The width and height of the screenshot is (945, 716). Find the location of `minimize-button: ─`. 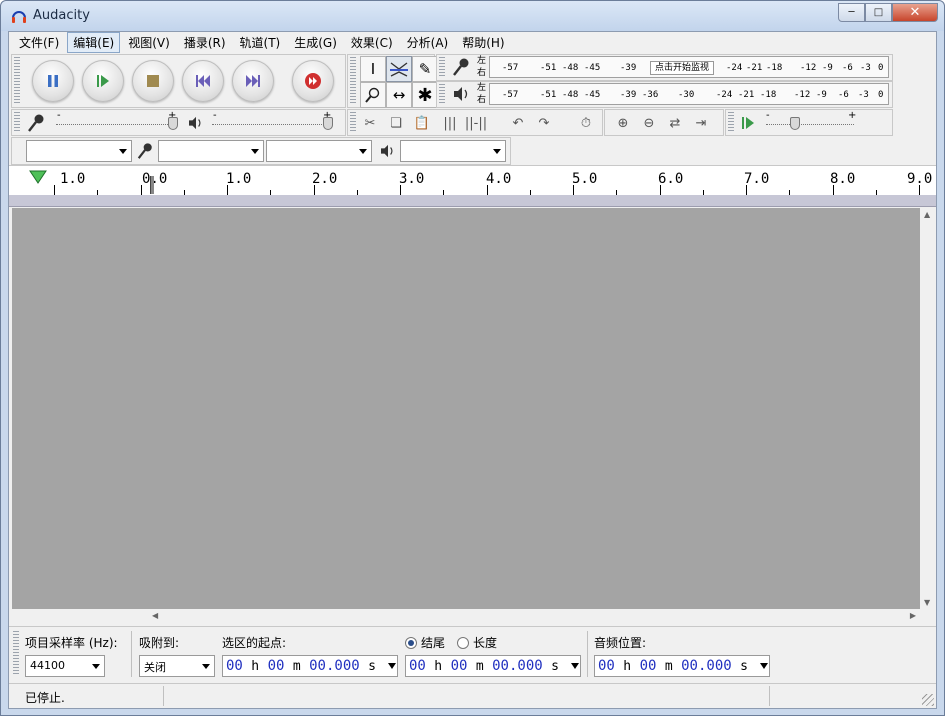

minimize-button: ─ is located at coordinates (851, 12).